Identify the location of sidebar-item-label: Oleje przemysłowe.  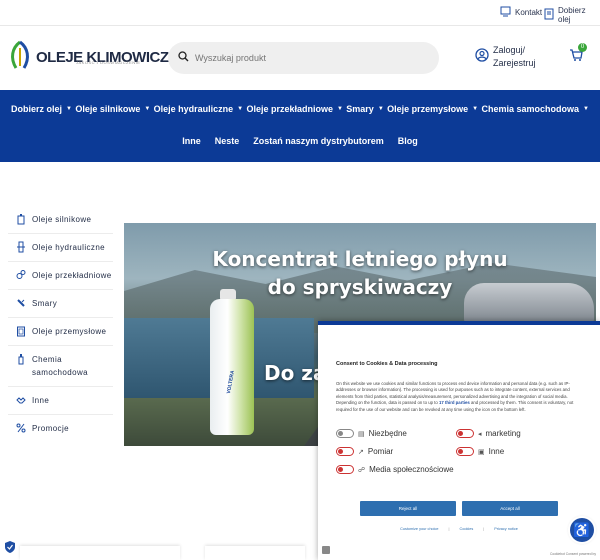
(69, 331).